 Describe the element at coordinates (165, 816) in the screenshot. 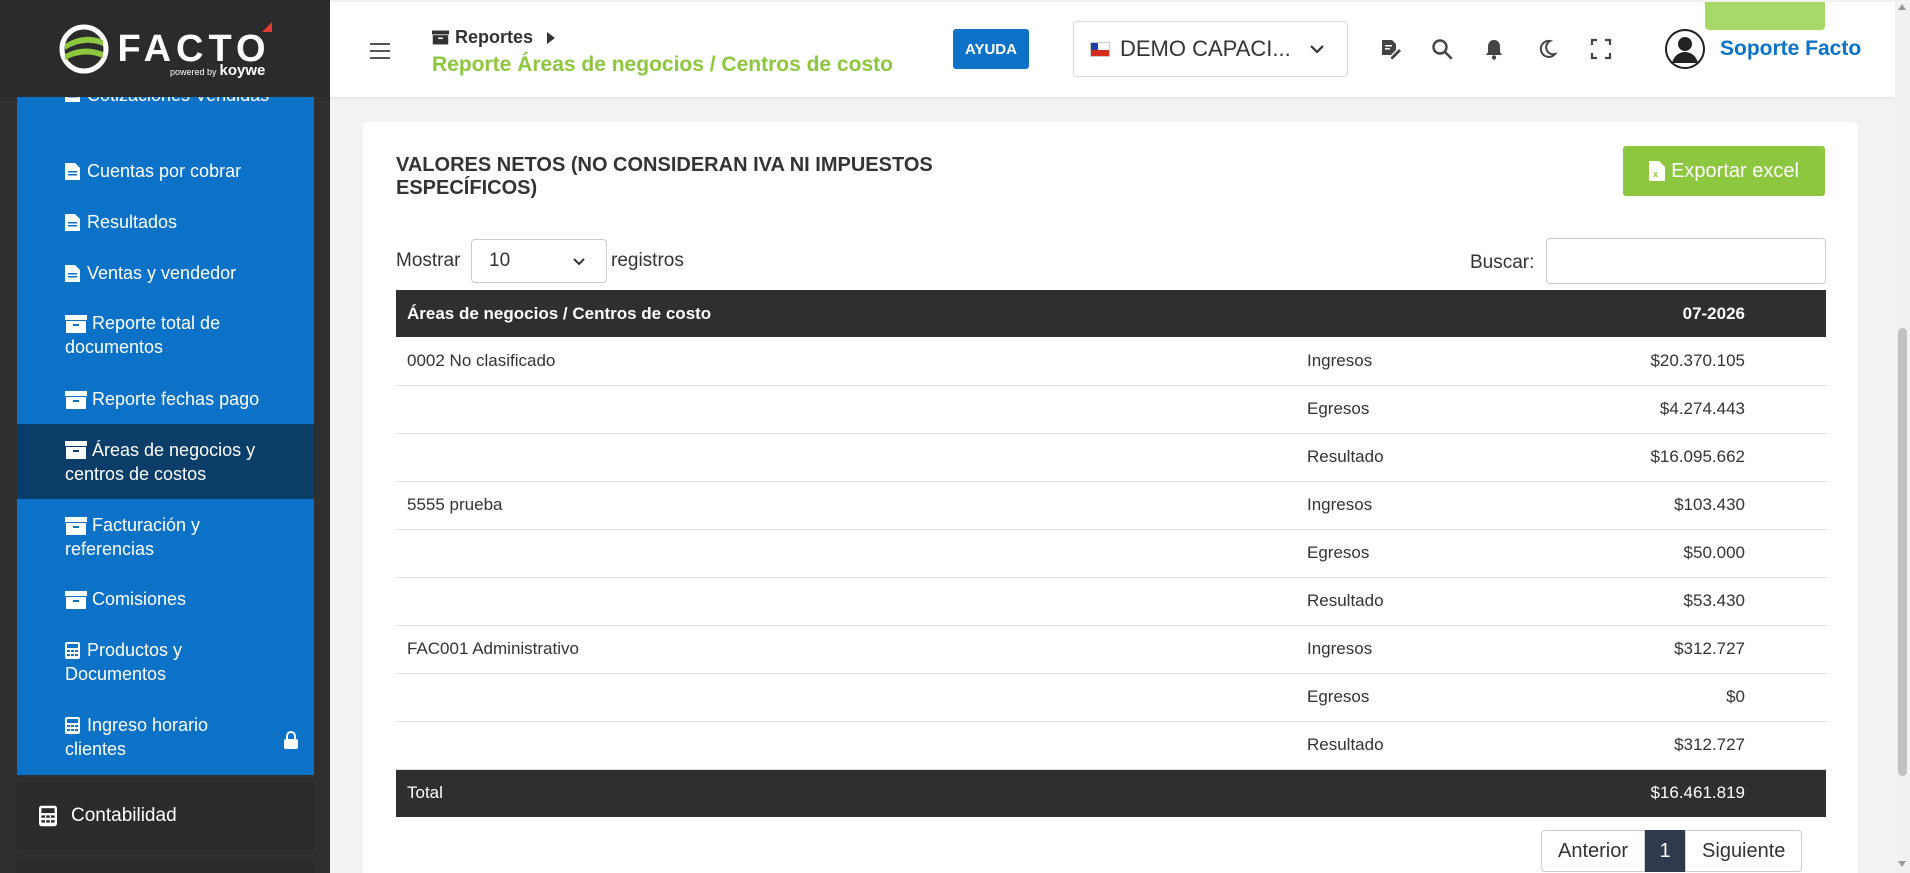

I see `sidebar-item-contabilidad: Contabilidad` at that location.